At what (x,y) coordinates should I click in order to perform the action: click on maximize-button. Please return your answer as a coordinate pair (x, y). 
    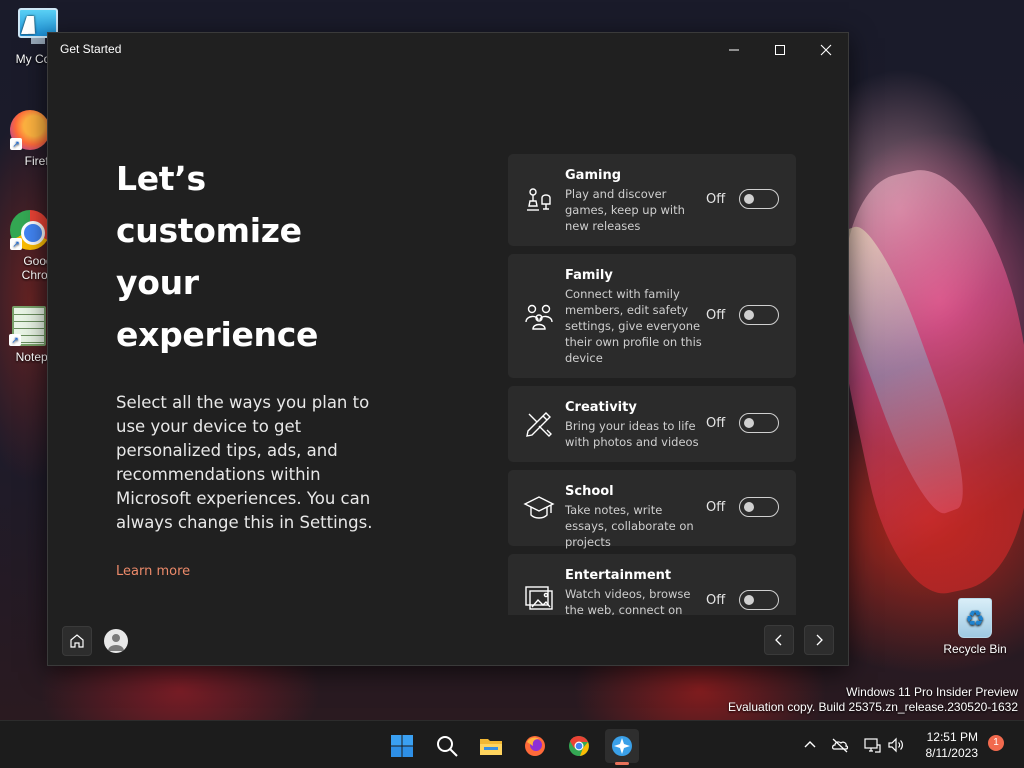
    Looking at the image, I should click on (780, 50).